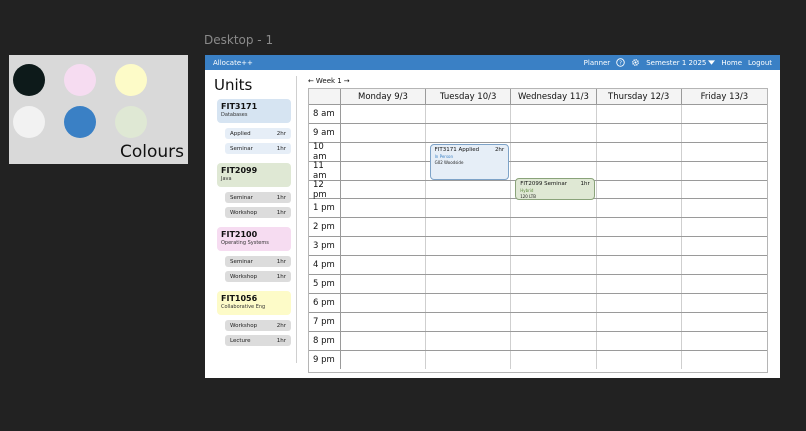 The image size is (806, 431). What do you see at coordinates (226, 179) in the screenshot?
I see `unit-name: Java` at bounding box center [226, 179].